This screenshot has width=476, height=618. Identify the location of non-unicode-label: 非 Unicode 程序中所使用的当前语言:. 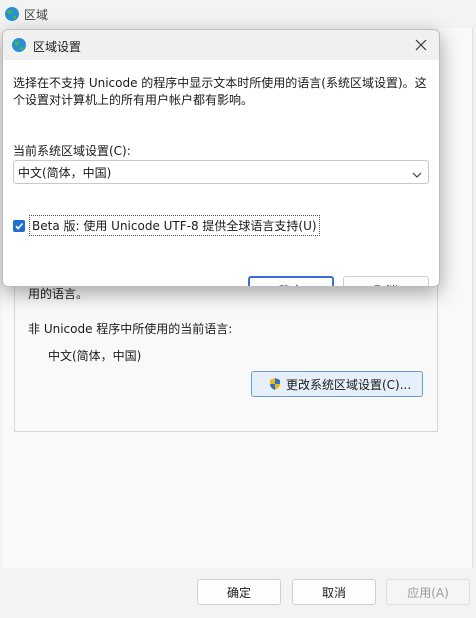
(130, 329).